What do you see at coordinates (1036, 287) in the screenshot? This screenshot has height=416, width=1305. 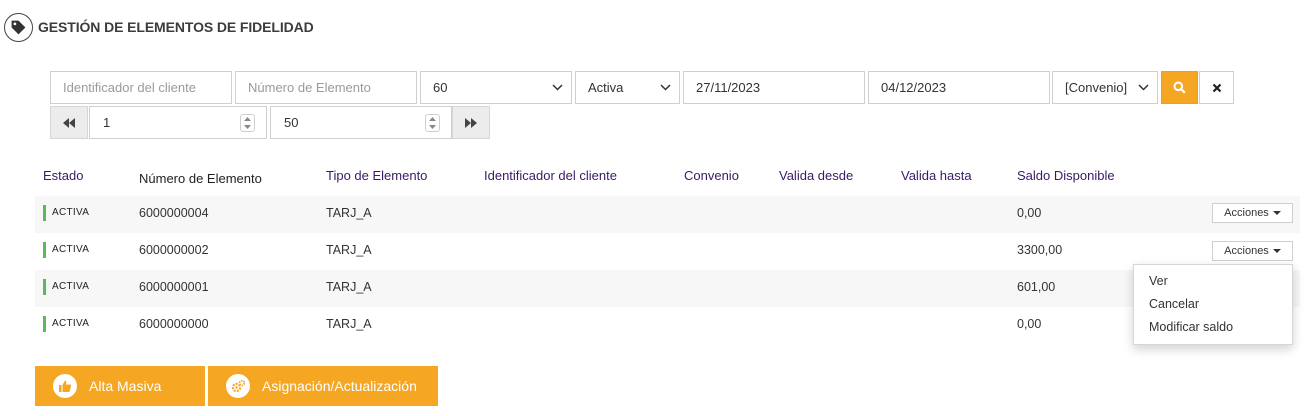 I see `balance: 601,00` at bounding box center [1036, 287].